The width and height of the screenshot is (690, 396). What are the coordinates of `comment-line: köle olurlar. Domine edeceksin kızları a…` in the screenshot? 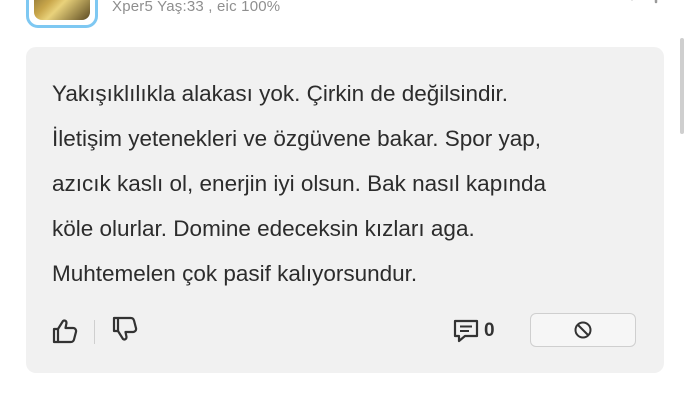 It's located at (263, 228).